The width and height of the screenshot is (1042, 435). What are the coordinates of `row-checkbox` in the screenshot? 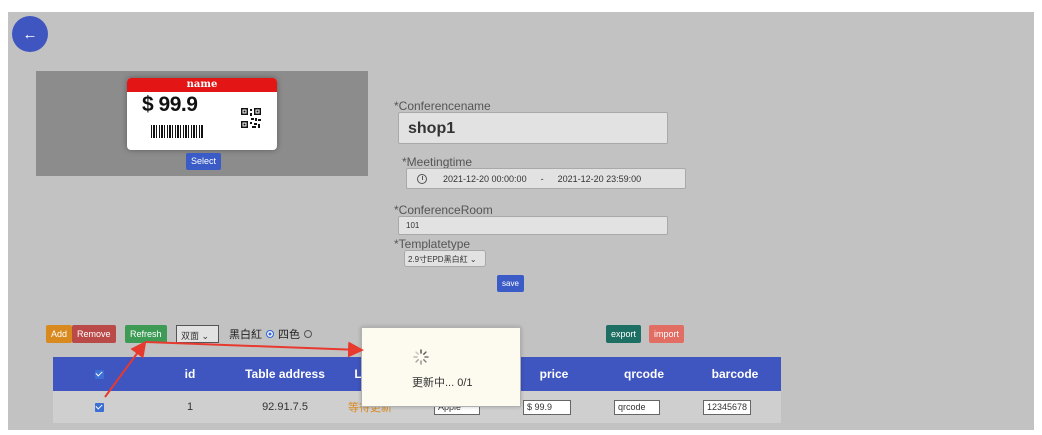 It's located at (99, 407).